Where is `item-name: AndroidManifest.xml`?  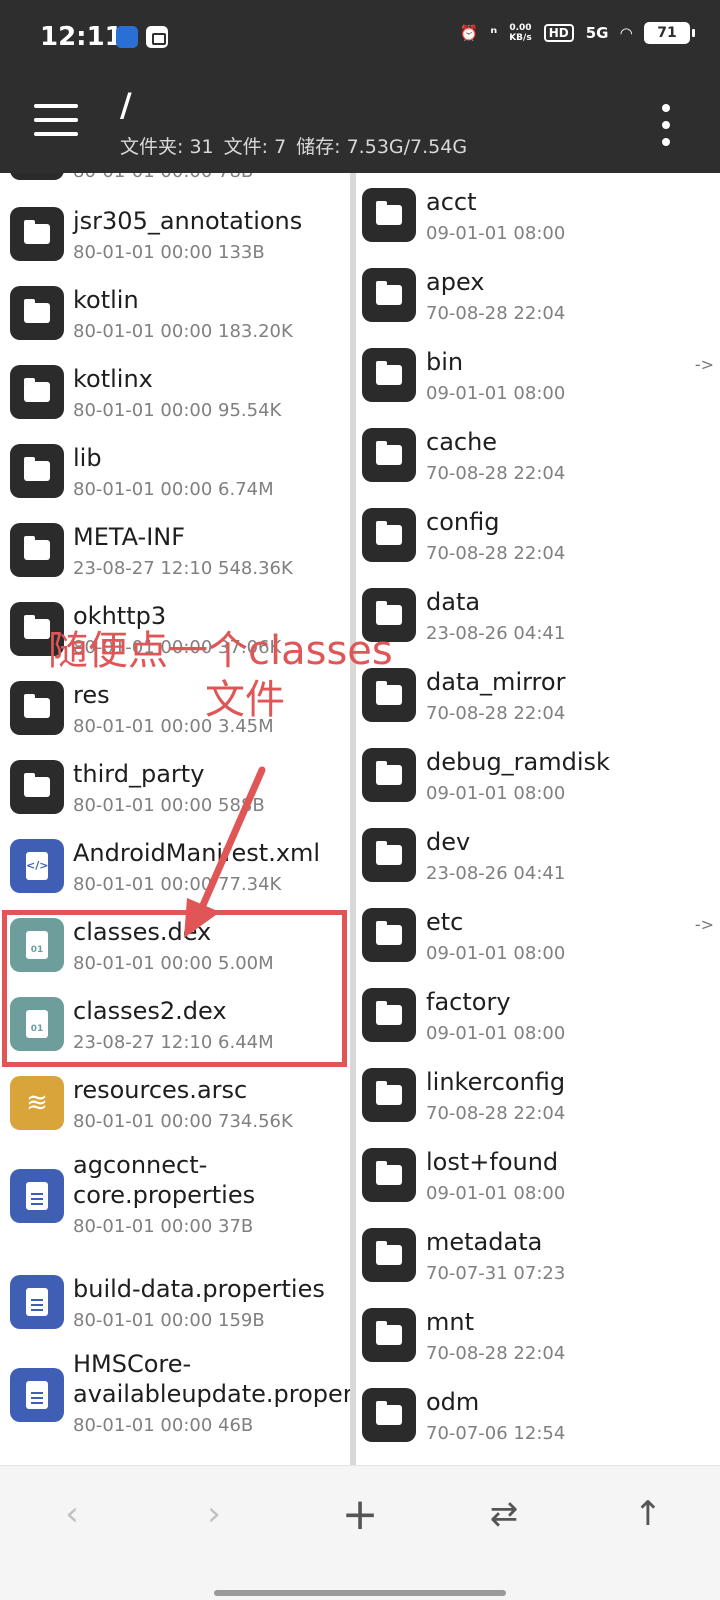 item-name: AndroidManifest.xml is located at coordinates (197, 853).